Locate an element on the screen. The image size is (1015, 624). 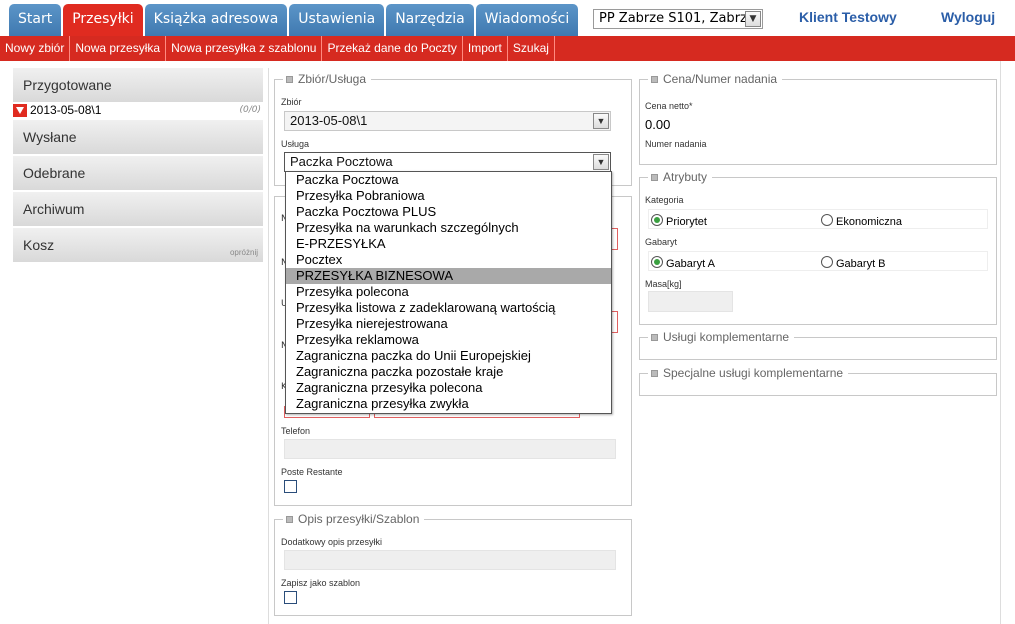
sidebar-subitem-set: 2013-05-08\1 (0/0) is located at coordinates (138, 110).